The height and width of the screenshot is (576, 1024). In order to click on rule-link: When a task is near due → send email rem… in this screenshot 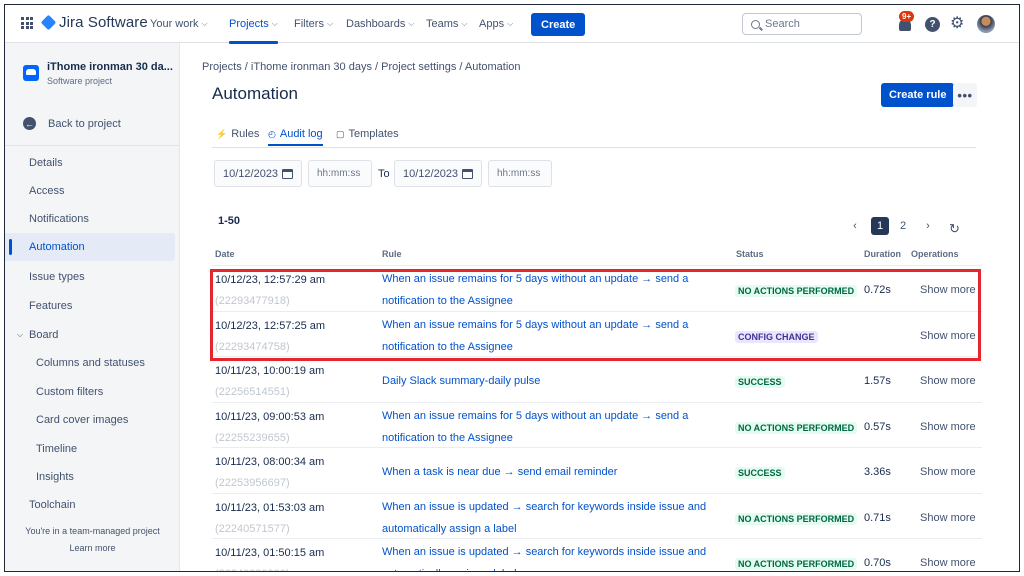, I will do `click(557, 472)`.